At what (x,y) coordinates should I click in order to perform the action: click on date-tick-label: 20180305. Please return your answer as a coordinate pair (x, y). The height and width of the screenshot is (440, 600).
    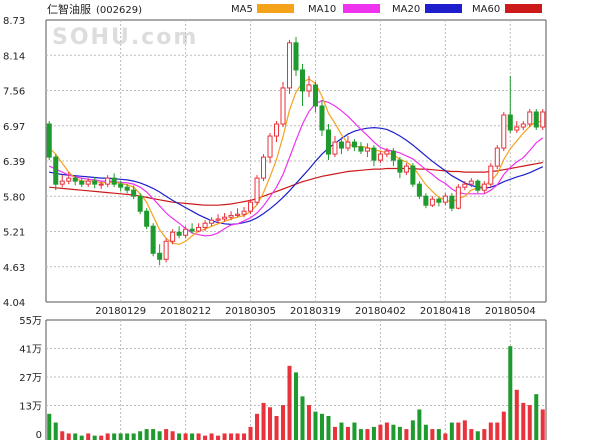
    Looking at the image, I should click on (250, 311).